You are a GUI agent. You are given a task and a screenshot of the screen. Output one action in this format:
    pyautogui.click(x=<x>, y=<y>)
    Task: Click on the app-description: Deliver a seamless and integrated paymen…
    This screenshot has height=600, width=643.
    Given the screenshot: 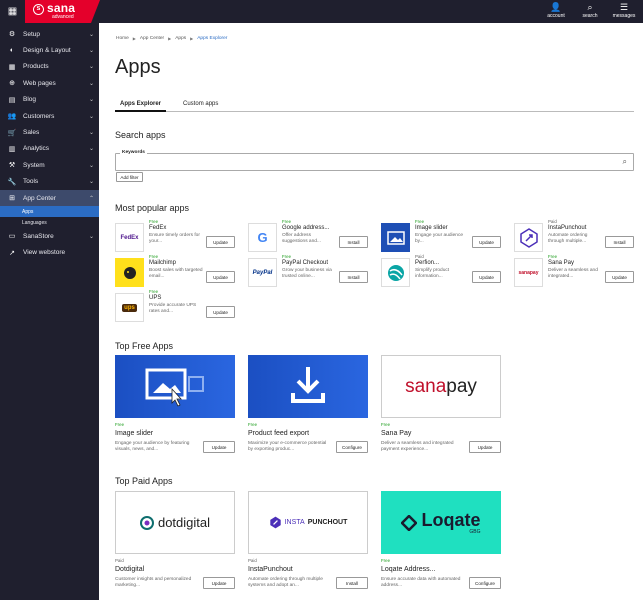 What is the action you would take?
    pyautogui.click(x=417, y=446)
    